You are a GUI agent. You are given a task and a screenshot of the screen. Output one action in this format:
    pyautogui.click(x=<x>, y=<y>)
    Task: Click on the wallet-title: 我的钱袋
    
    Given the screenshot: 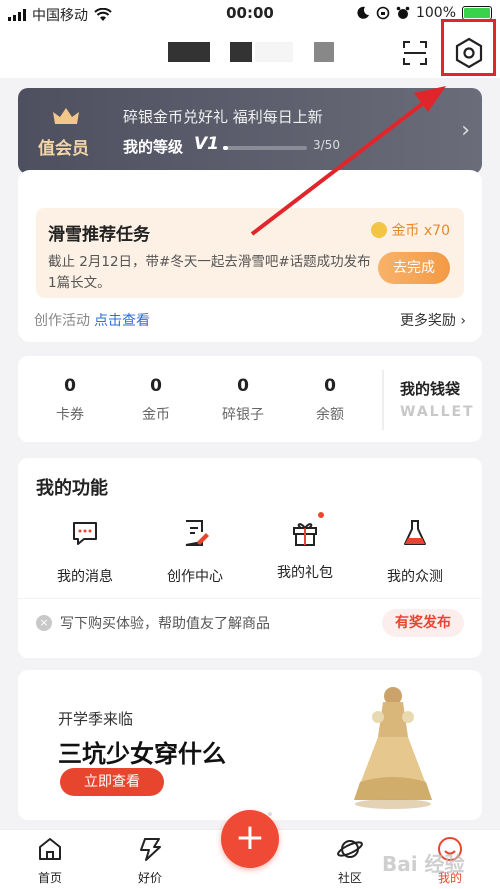 What is the action you would take?
    pyautogui.click(x=430, y=388)
    